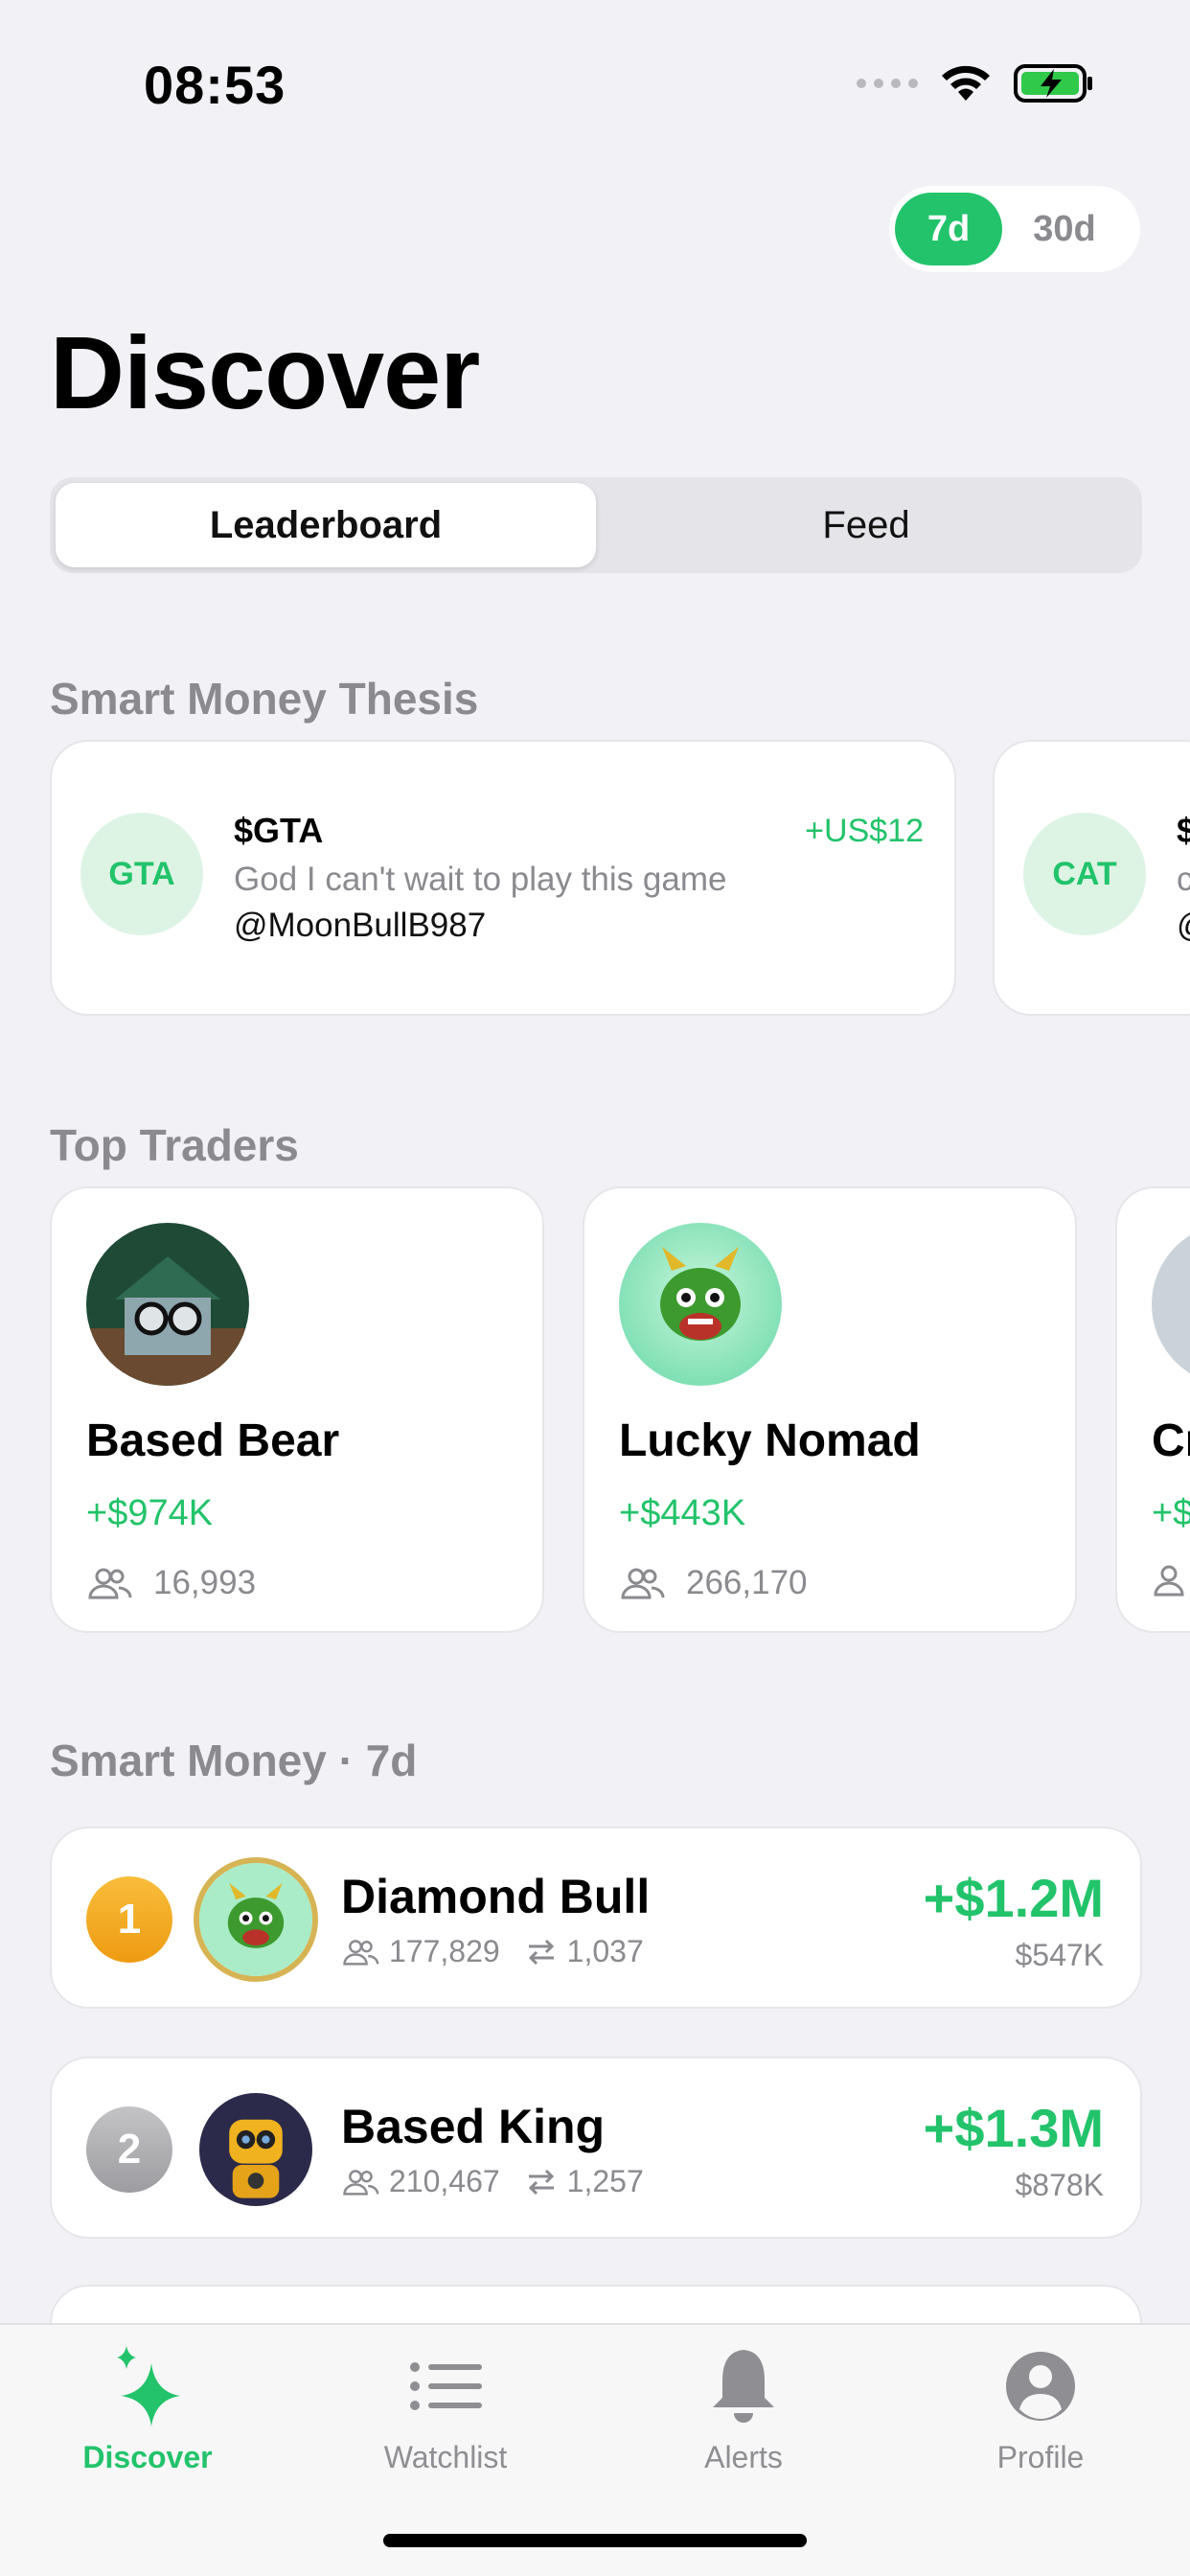  I want to click on rank-badge: 2, so click(129, 2149).